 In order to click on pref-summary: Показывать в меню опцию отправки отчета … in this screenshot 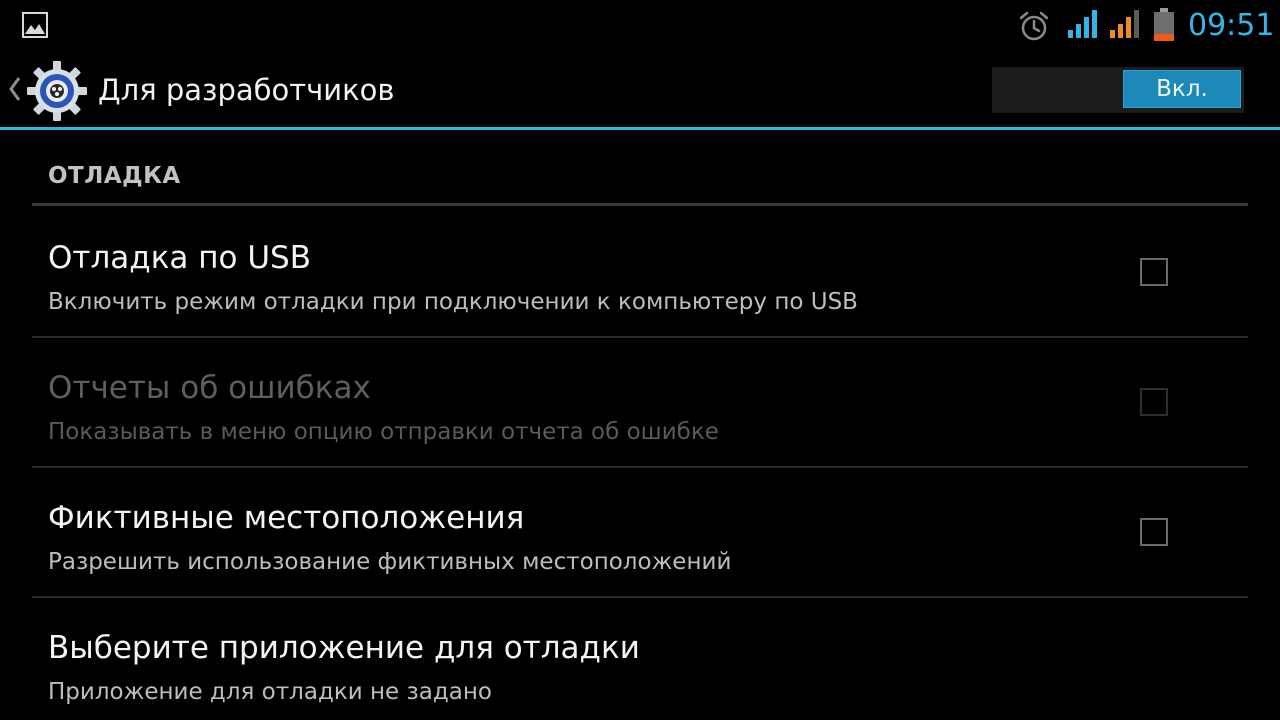, I will do `click(383, 432)`.